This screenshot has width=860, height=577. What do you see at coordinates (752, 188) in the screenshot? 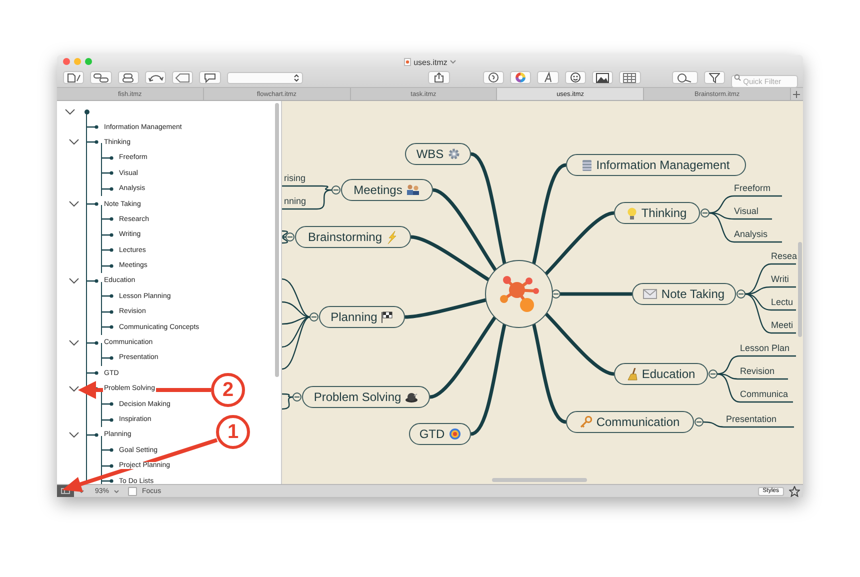
I see `subtopic-label: Freeform` at bounding box center [752, 188].